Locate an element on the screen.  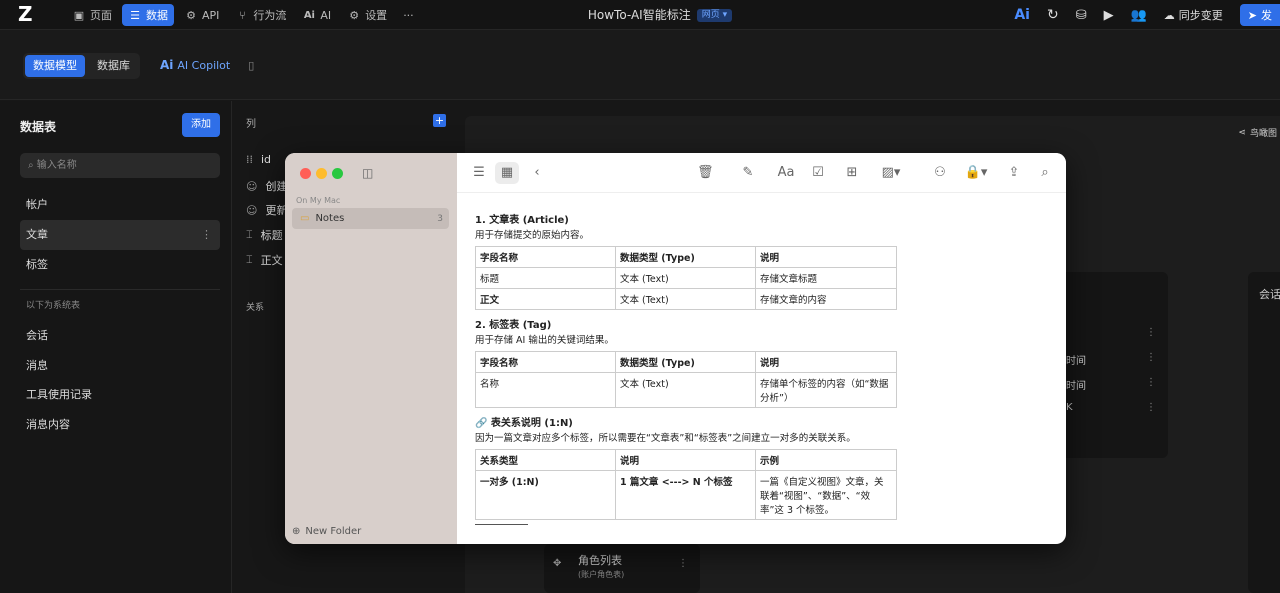
model-db-switch: 数据模型 数据库 is located at coordinates (81, 66).